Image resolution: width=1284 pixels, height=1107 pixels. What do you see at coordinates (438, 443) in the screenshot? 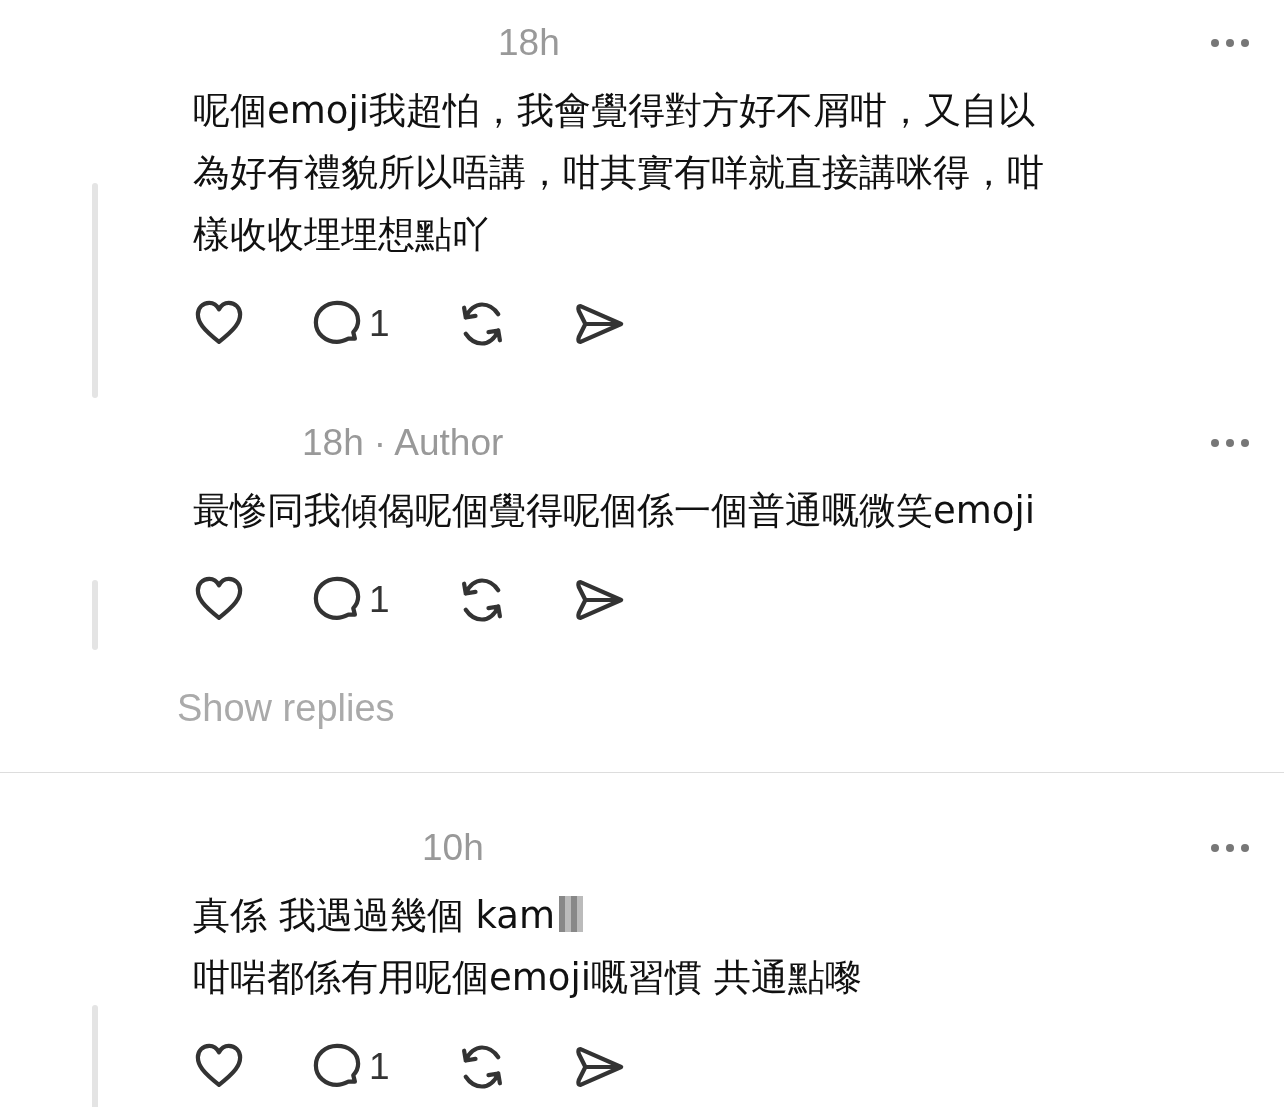
I see `author-label: · Author` at bounding box center [438, 443].